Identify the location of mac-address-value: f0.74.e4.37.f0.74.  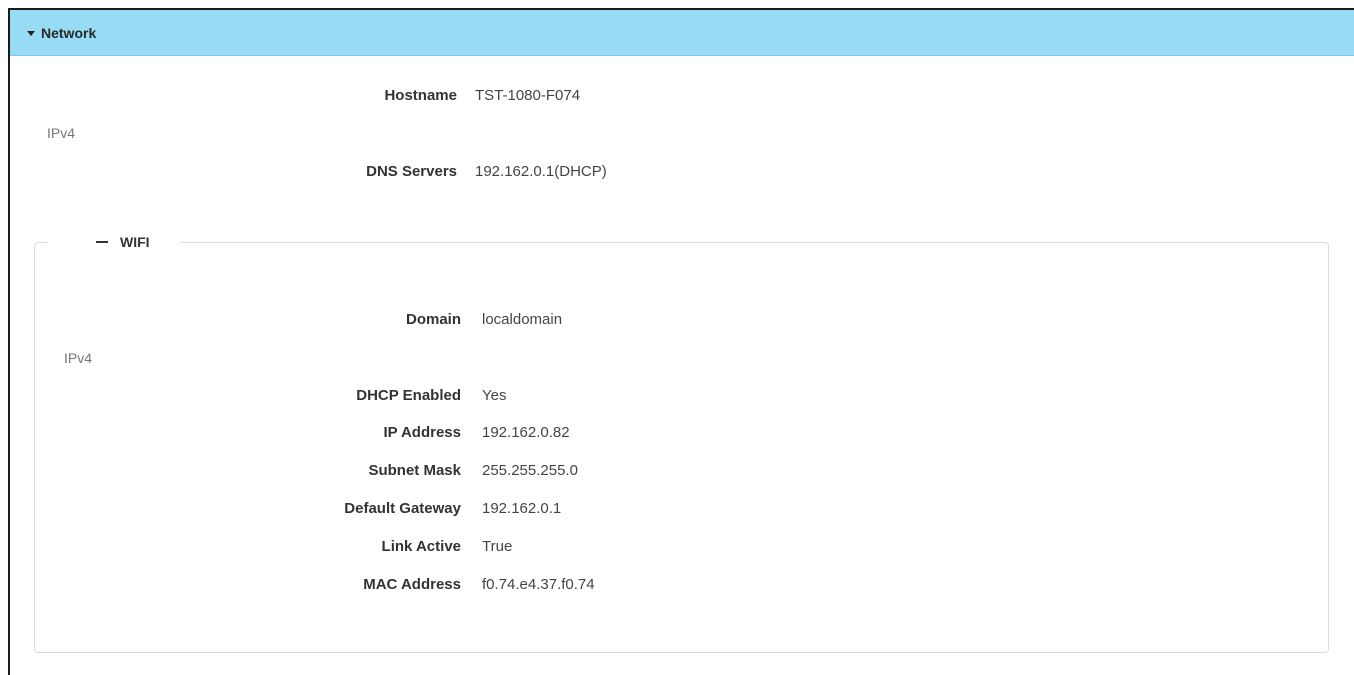
(538, 584).